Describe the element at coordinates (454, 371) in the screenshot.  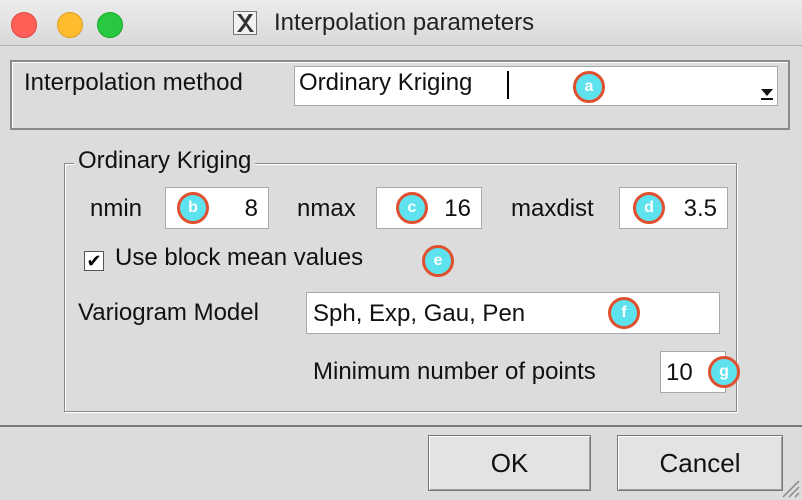
I see `min-points-label: Minimum number of points` at that location.